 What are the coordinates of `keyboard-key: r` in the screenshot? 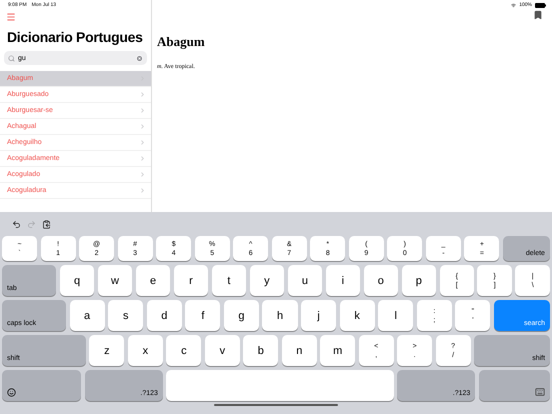 It's located at (191, 280).